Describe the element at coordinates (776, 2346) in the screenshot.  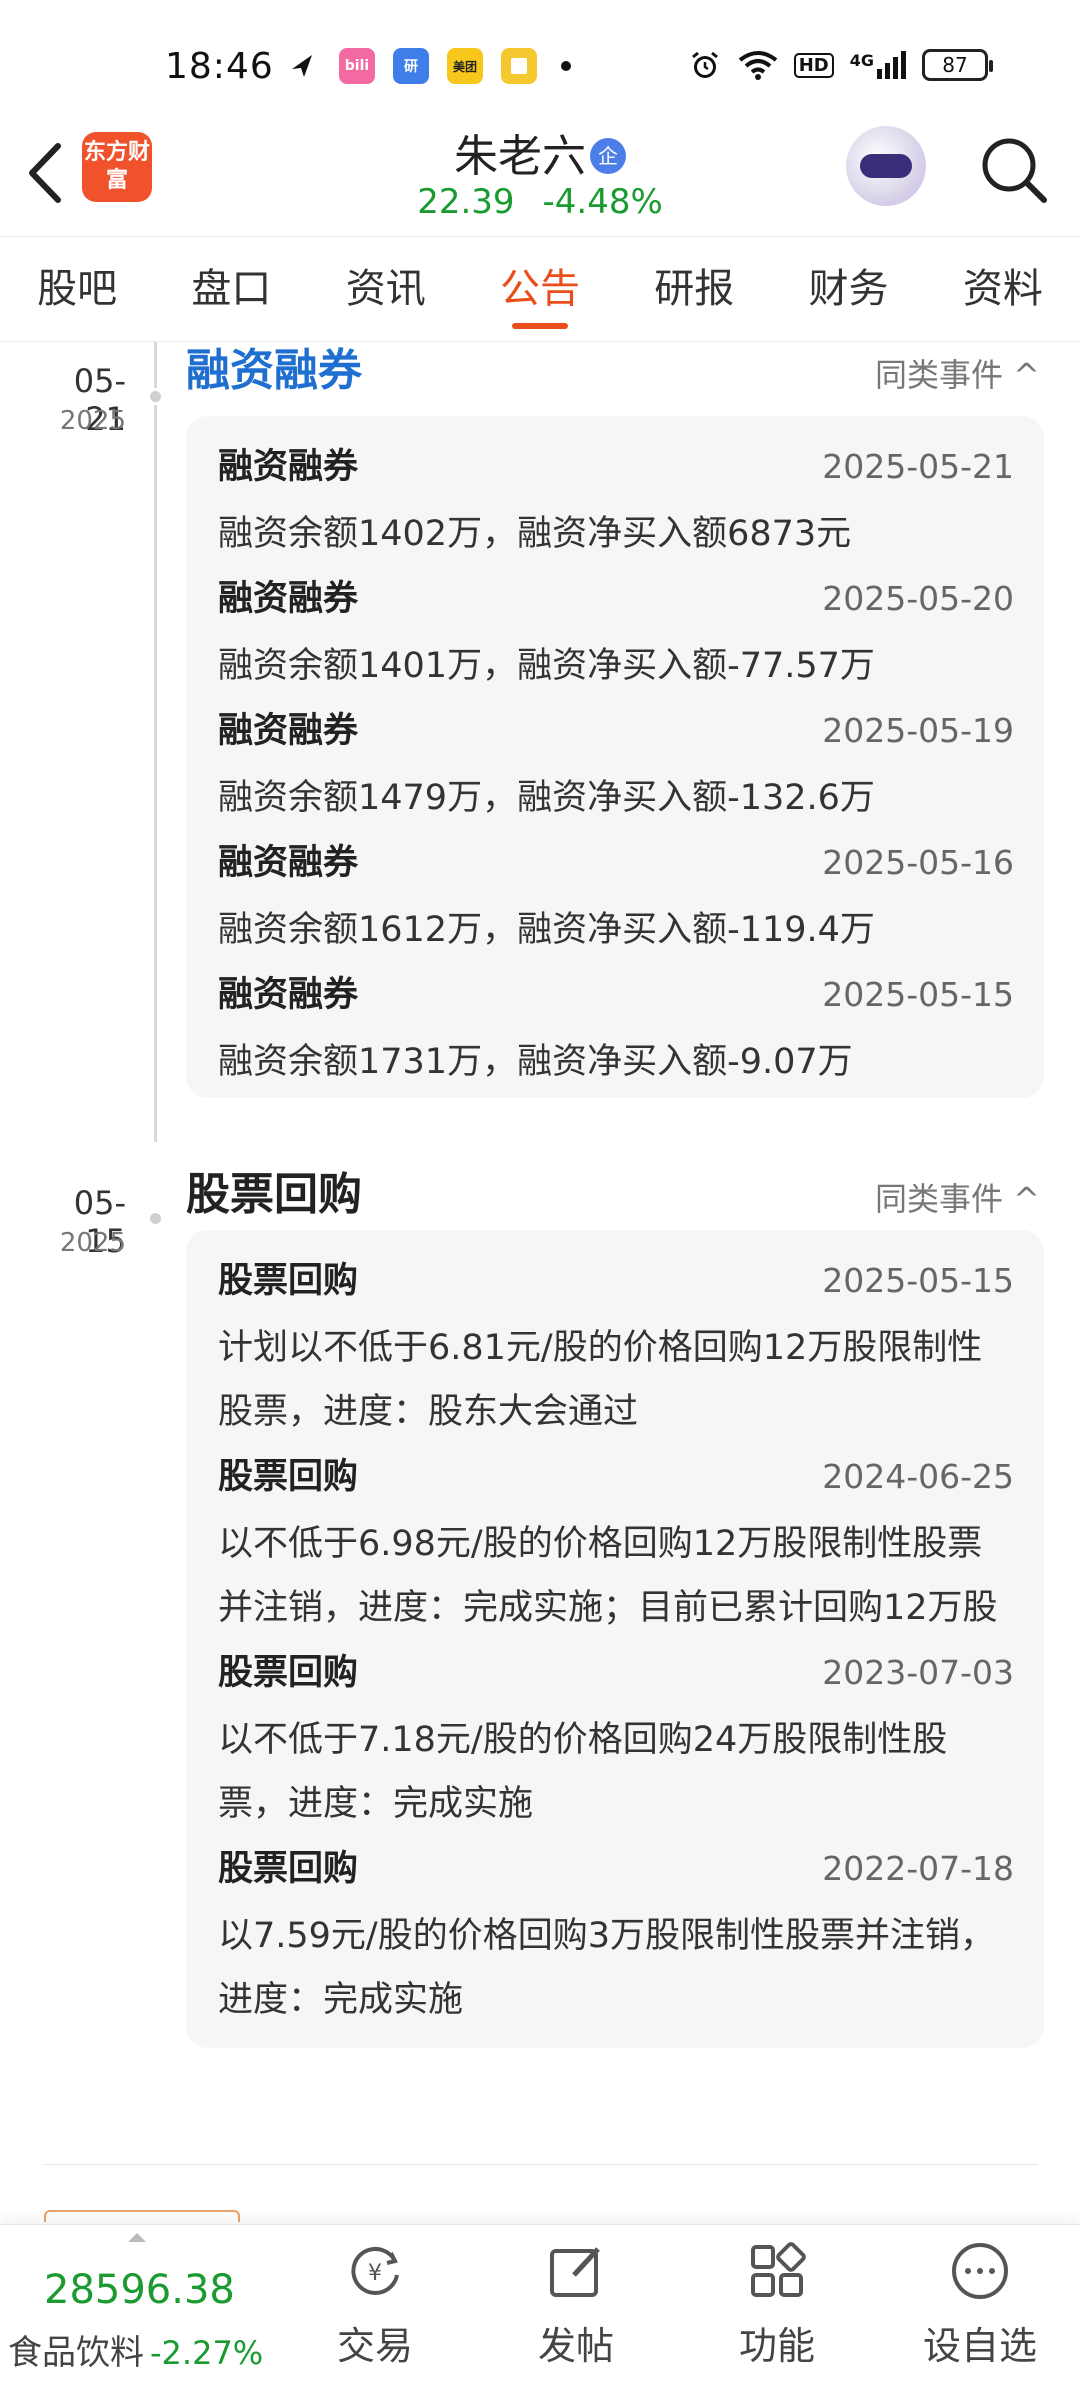
I see `nav-label: 功能` at that location.